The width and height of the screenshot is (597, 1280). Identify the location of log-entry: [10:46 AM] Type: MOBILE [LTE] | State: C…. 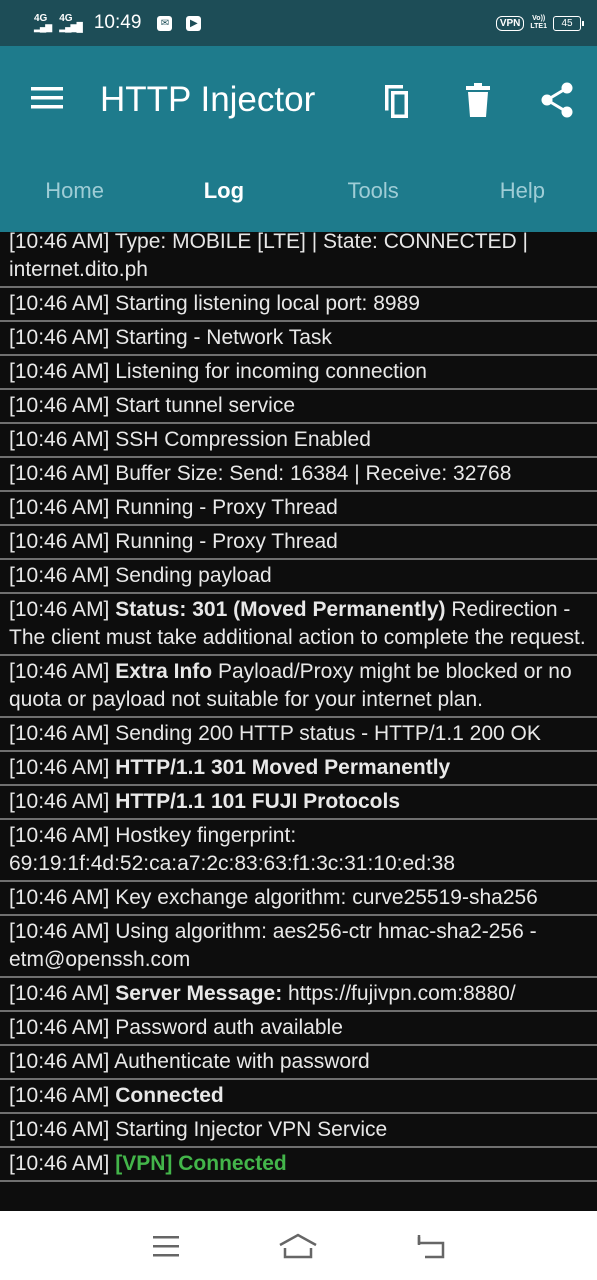
(298, 260).